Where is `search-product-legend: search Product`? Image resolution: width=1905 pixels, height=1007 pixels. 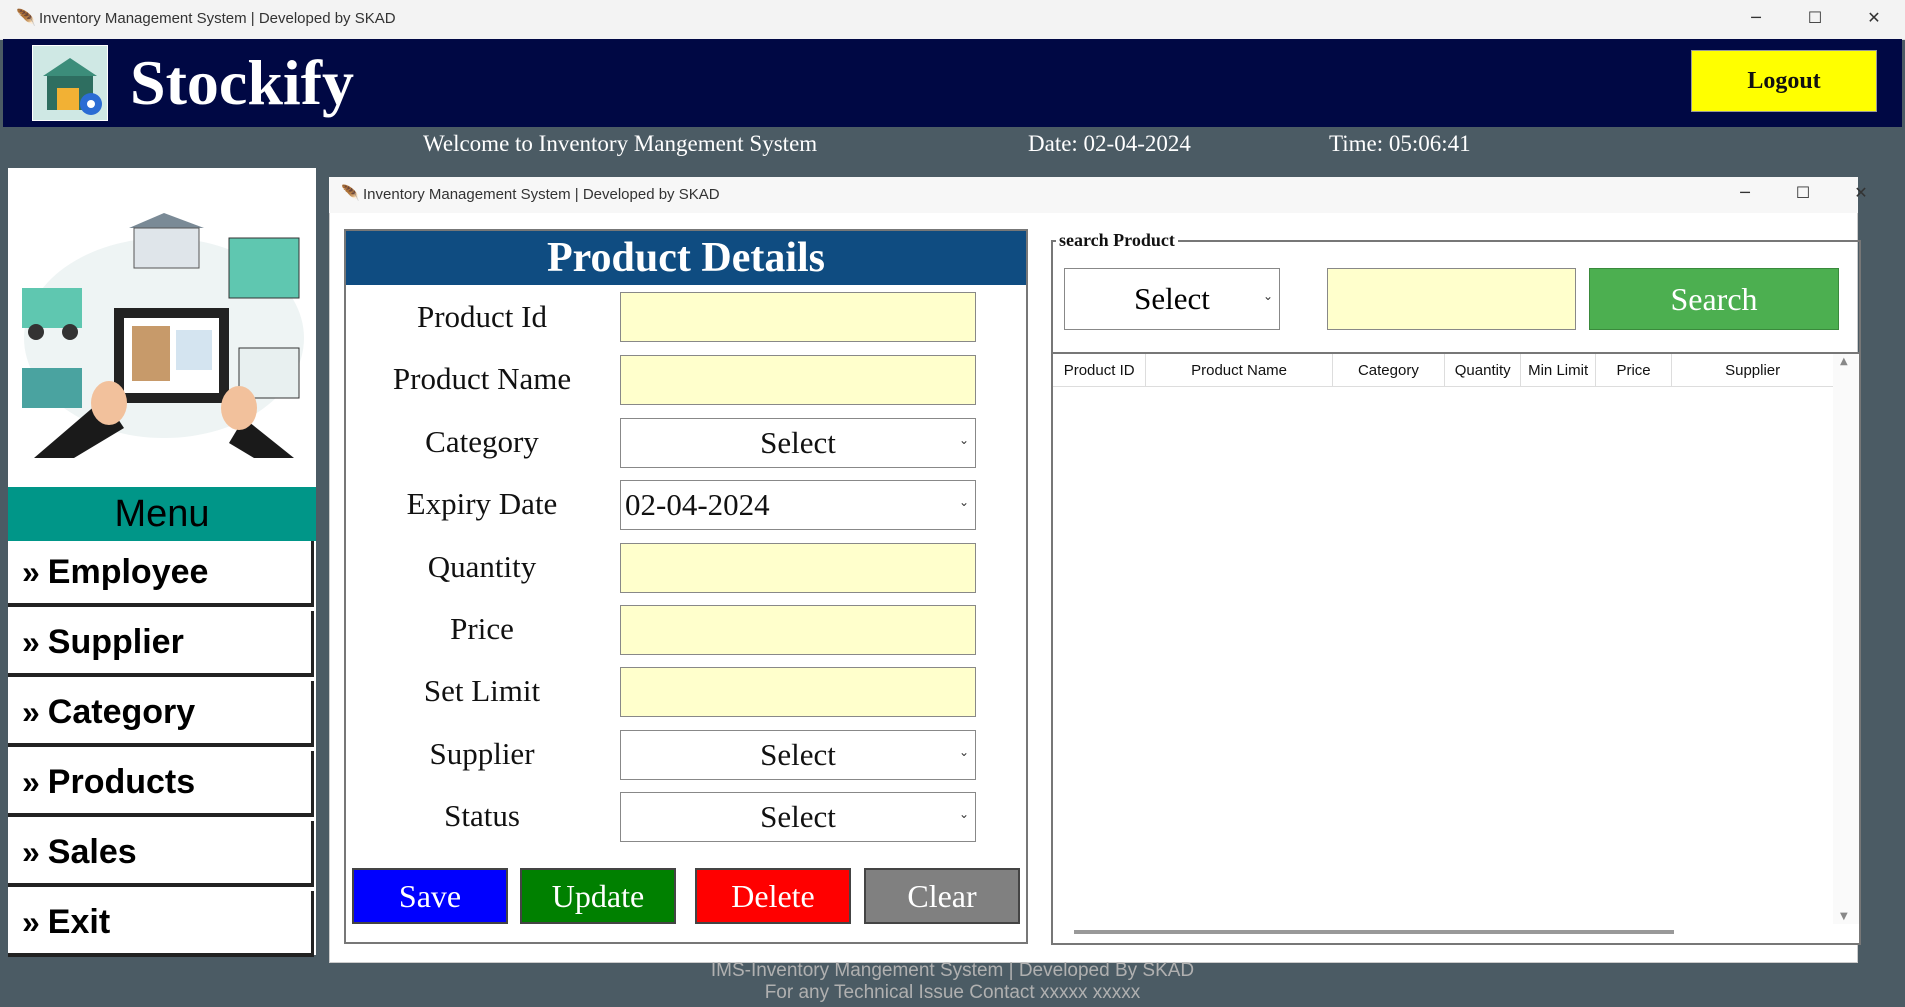
search-product-legend: search Product is located at coordinates (1117, 240).